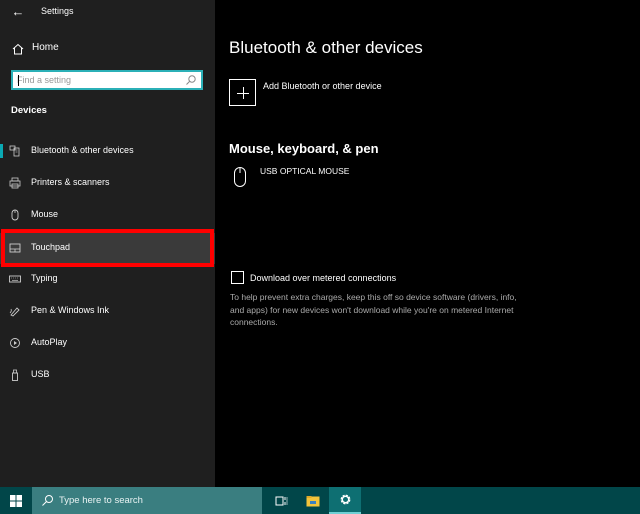 Image resolution: width=640 pixels, height=514 pixels. I want to click on bluetooth-devices-icon, so click(14, 151).